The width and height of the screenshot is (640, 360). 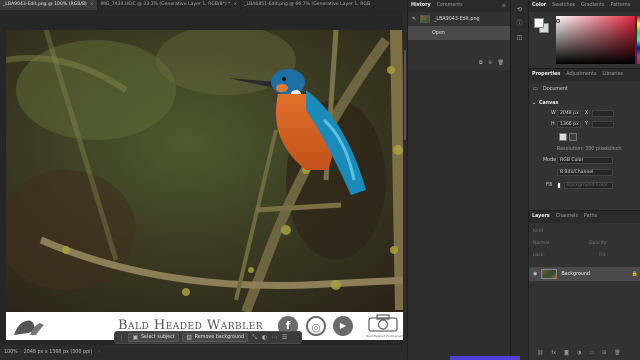 I want to click on layers-tools: ⛓ fx ◙ ◑ ▭ ⊞ 🗑, so click(x=579, y=353).